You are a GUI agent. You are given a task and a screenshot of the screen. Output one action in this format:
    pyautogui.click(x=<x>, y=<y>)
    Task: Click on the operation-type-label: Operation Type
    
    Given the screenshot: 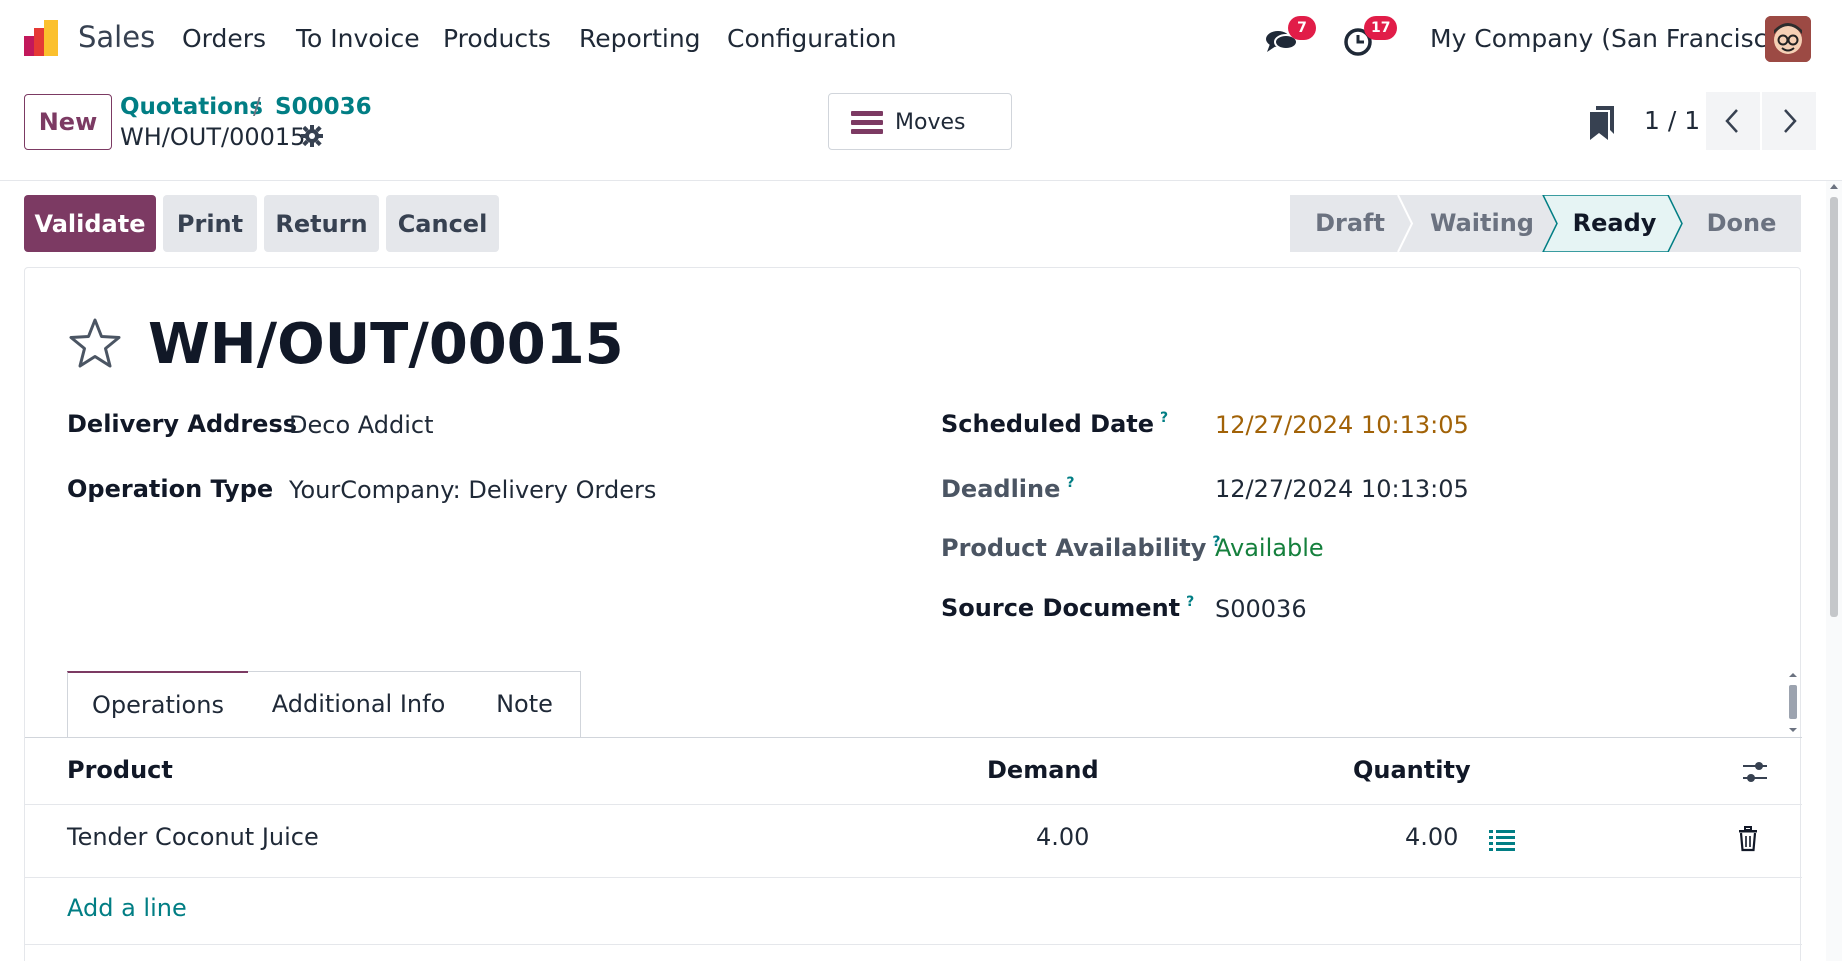 What is the action you would take?
    pyautogui.click(x=170, y=489)
    